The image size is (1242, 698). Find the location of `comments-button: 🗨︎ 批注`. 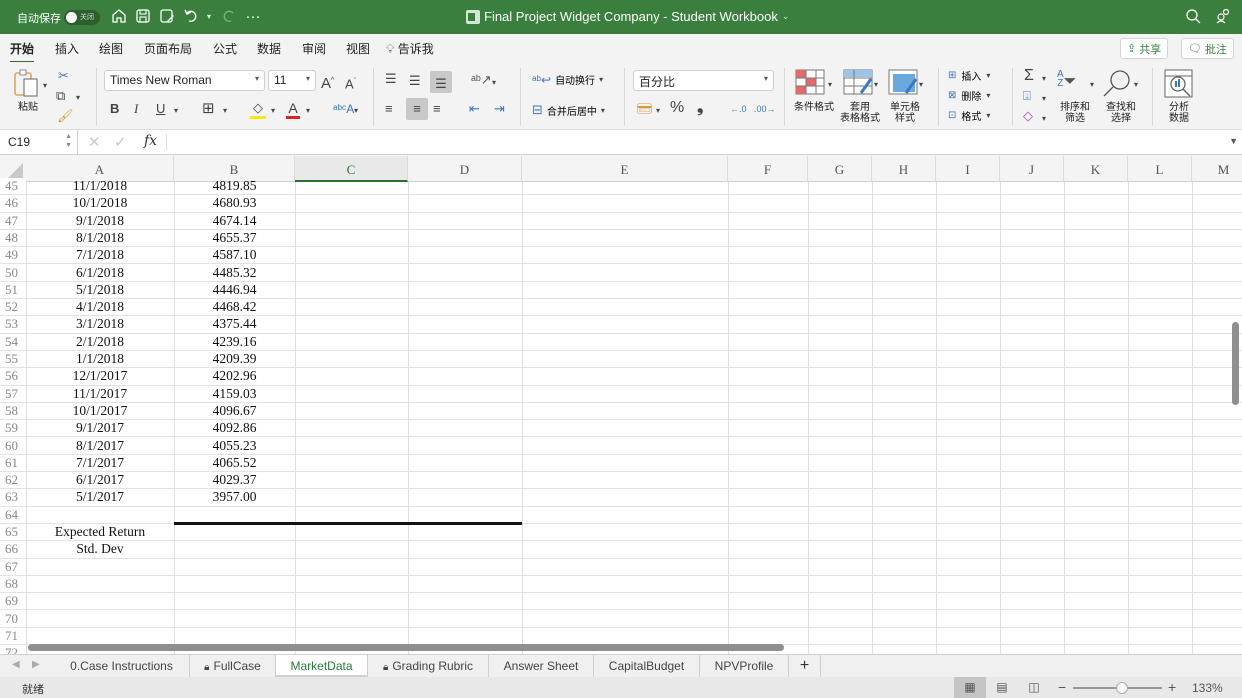

comments-button: 🗨︎ 批注 is located at coordinates (1207, 48).